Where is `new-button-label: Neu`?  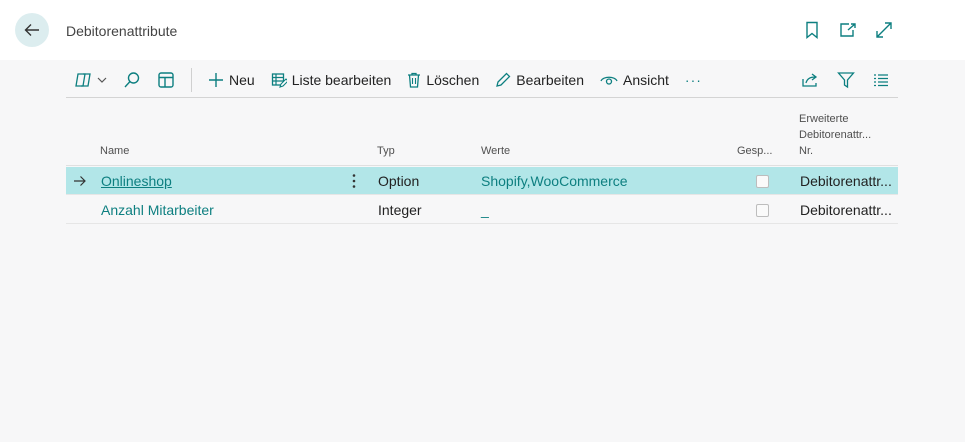
new-button-label: Neu is located at coordinates (242, 79).